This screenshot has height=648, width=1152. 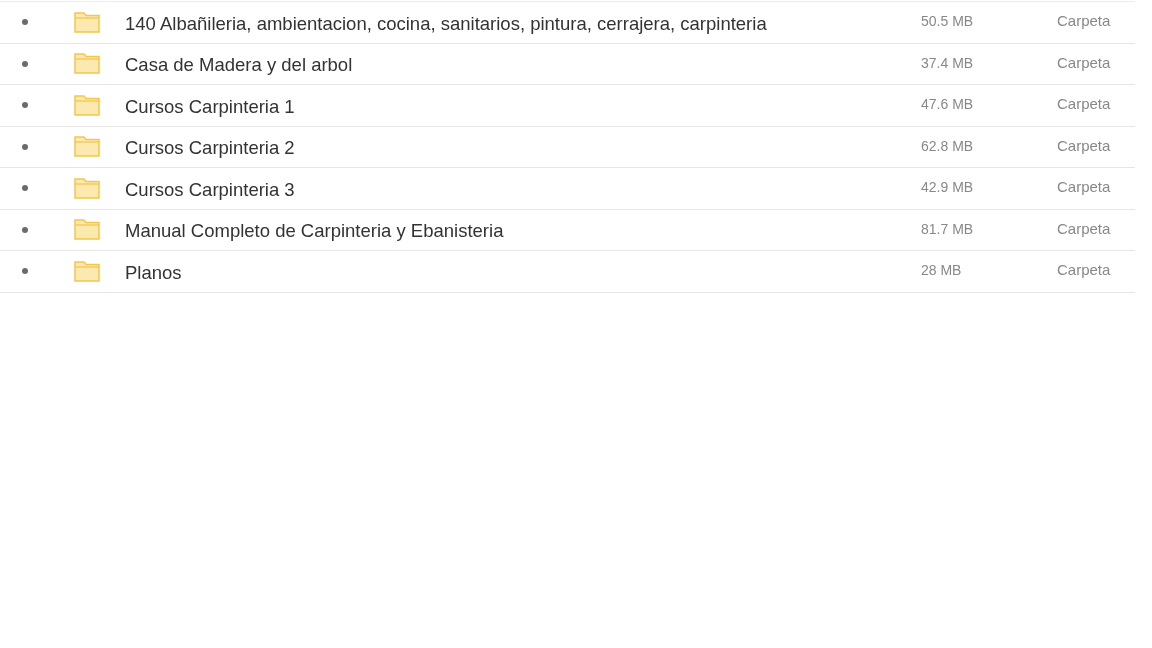 What do you see at coordinates (523, 231) in the screenshot?
I see `folder-name: Manual Completo de Carpinteria y Ebanisteria` at bounding box center [523, 231].